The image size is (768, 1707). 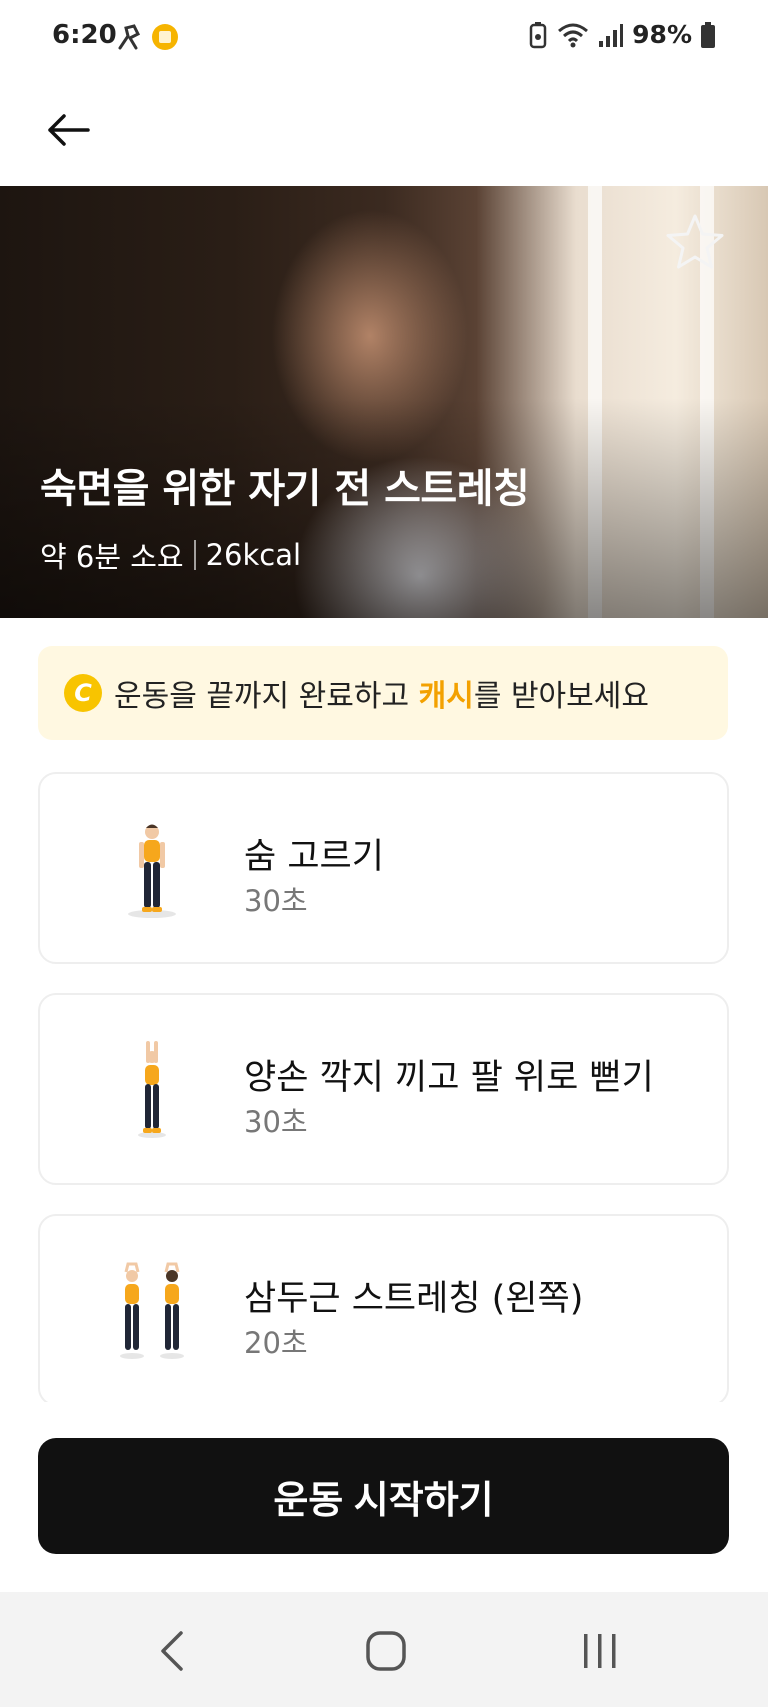 What do you see at coordinates (414, 1299) in the screenshot?
I see `exercise-name: 삼두근 스트레칭 (왼쪽)` at bounding box center [414, 1299].